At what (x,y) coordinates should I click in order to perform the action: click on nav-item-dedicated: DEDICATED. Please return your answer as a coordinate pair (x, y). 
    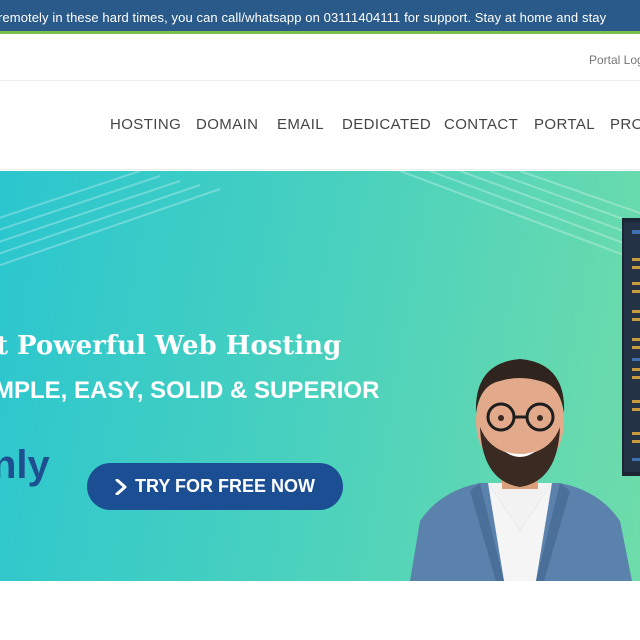
    Looking at the image, I should click on (386, 124).